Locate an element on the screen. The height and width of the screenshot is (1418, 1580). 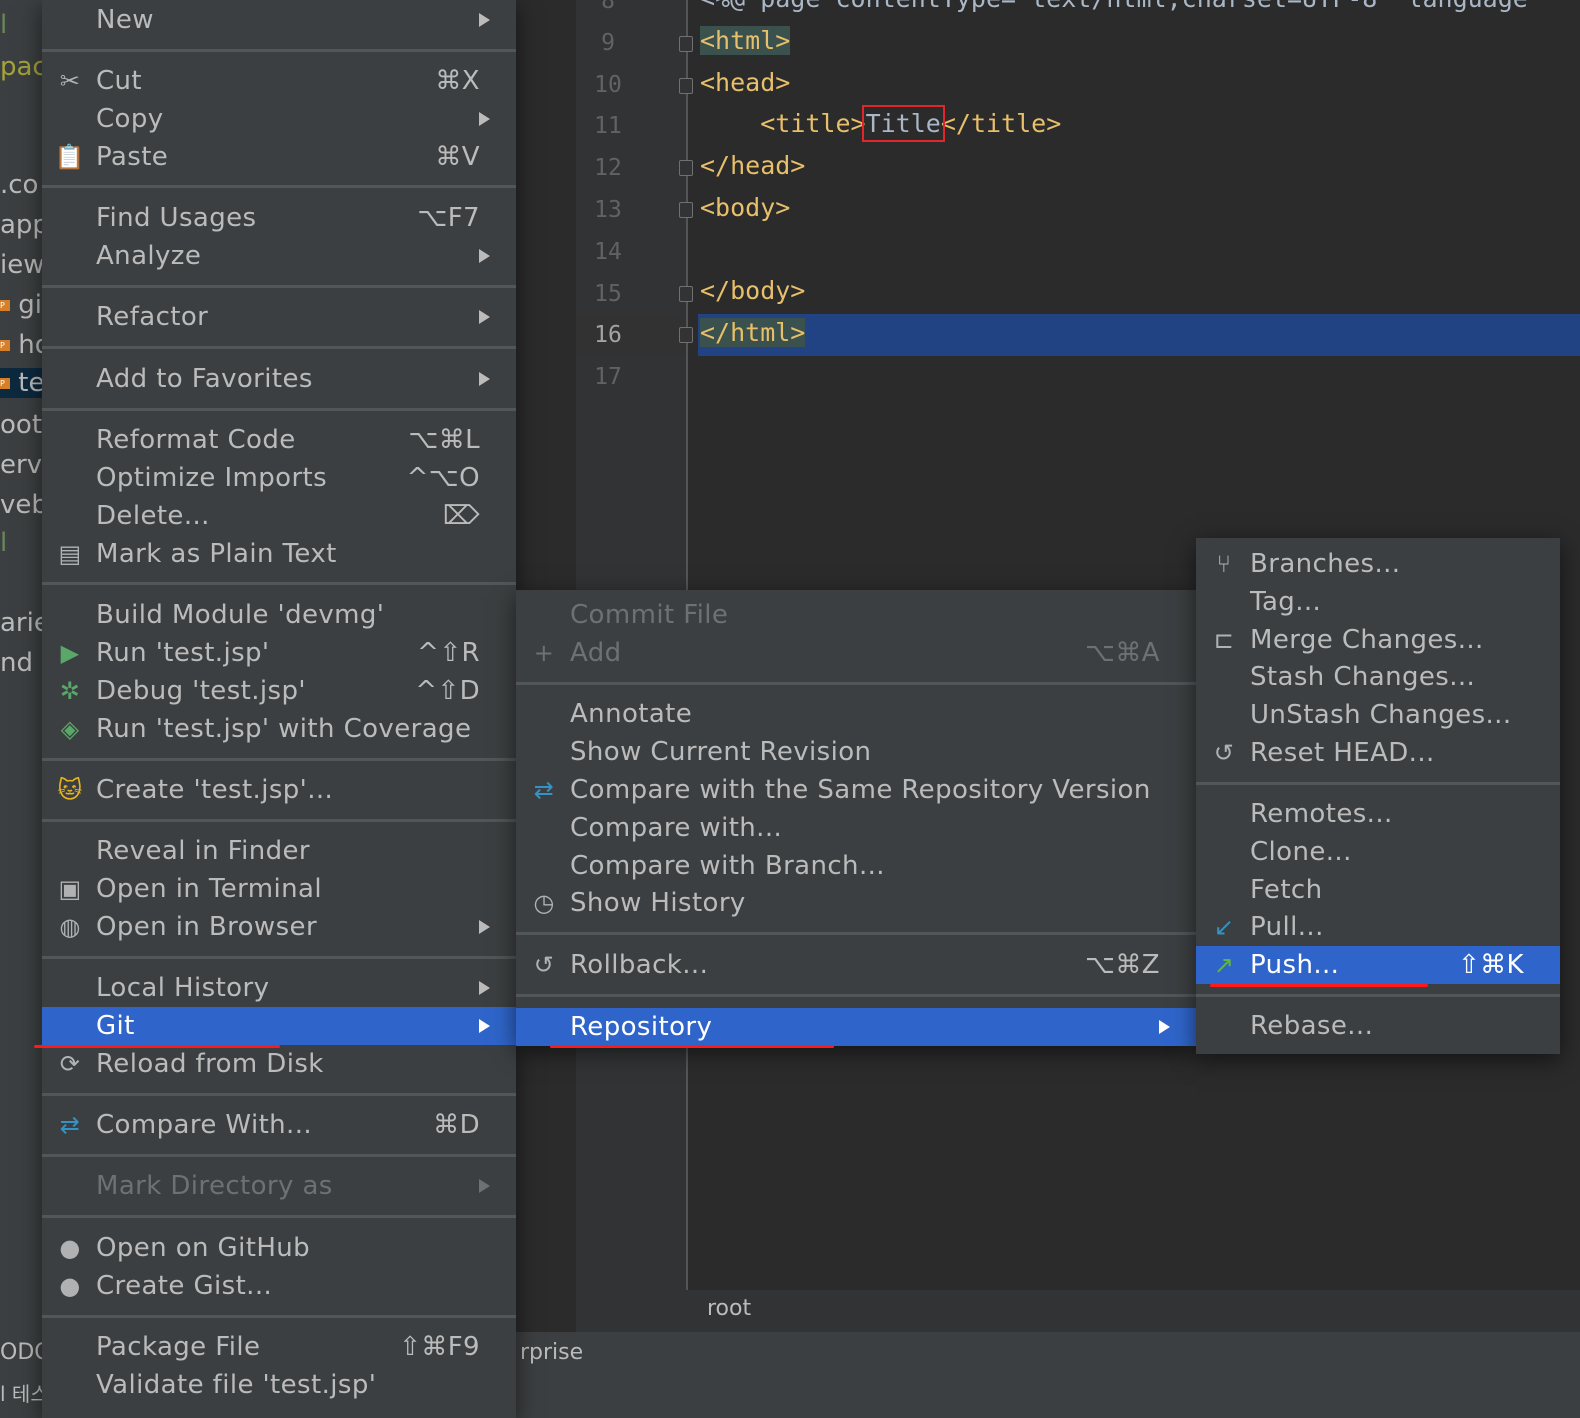
jsp-file-icon: P is located at coordinates (5, 383).